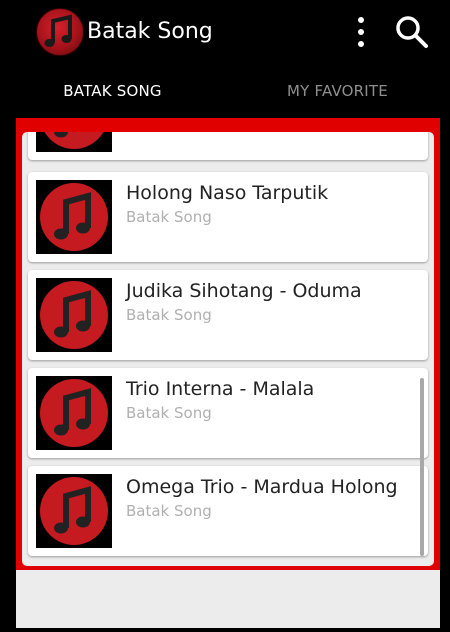 The height and width of the screenshot is (632, 450). Describe the element at coordinates (150, 31) in the screenshot. I see `app-title: Batak Song` at that location.